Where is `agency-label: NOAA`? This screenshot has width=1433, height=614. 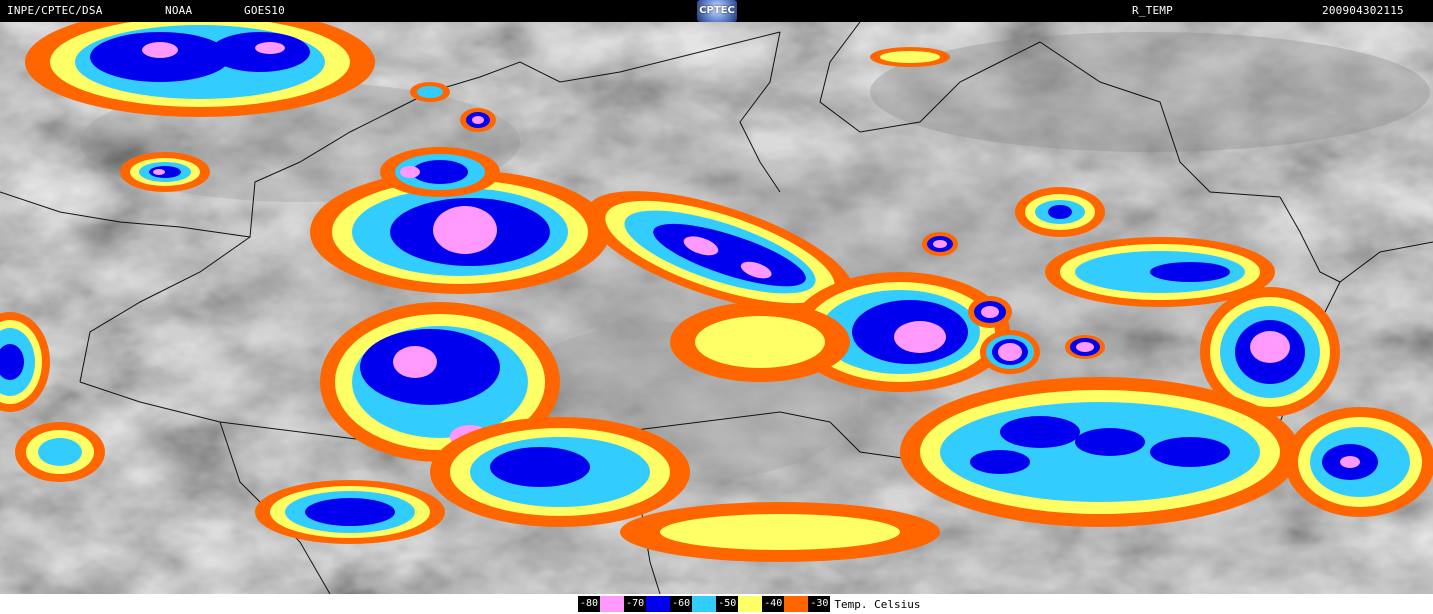 agency-label: NOAA is located at coordinates (179, 10).